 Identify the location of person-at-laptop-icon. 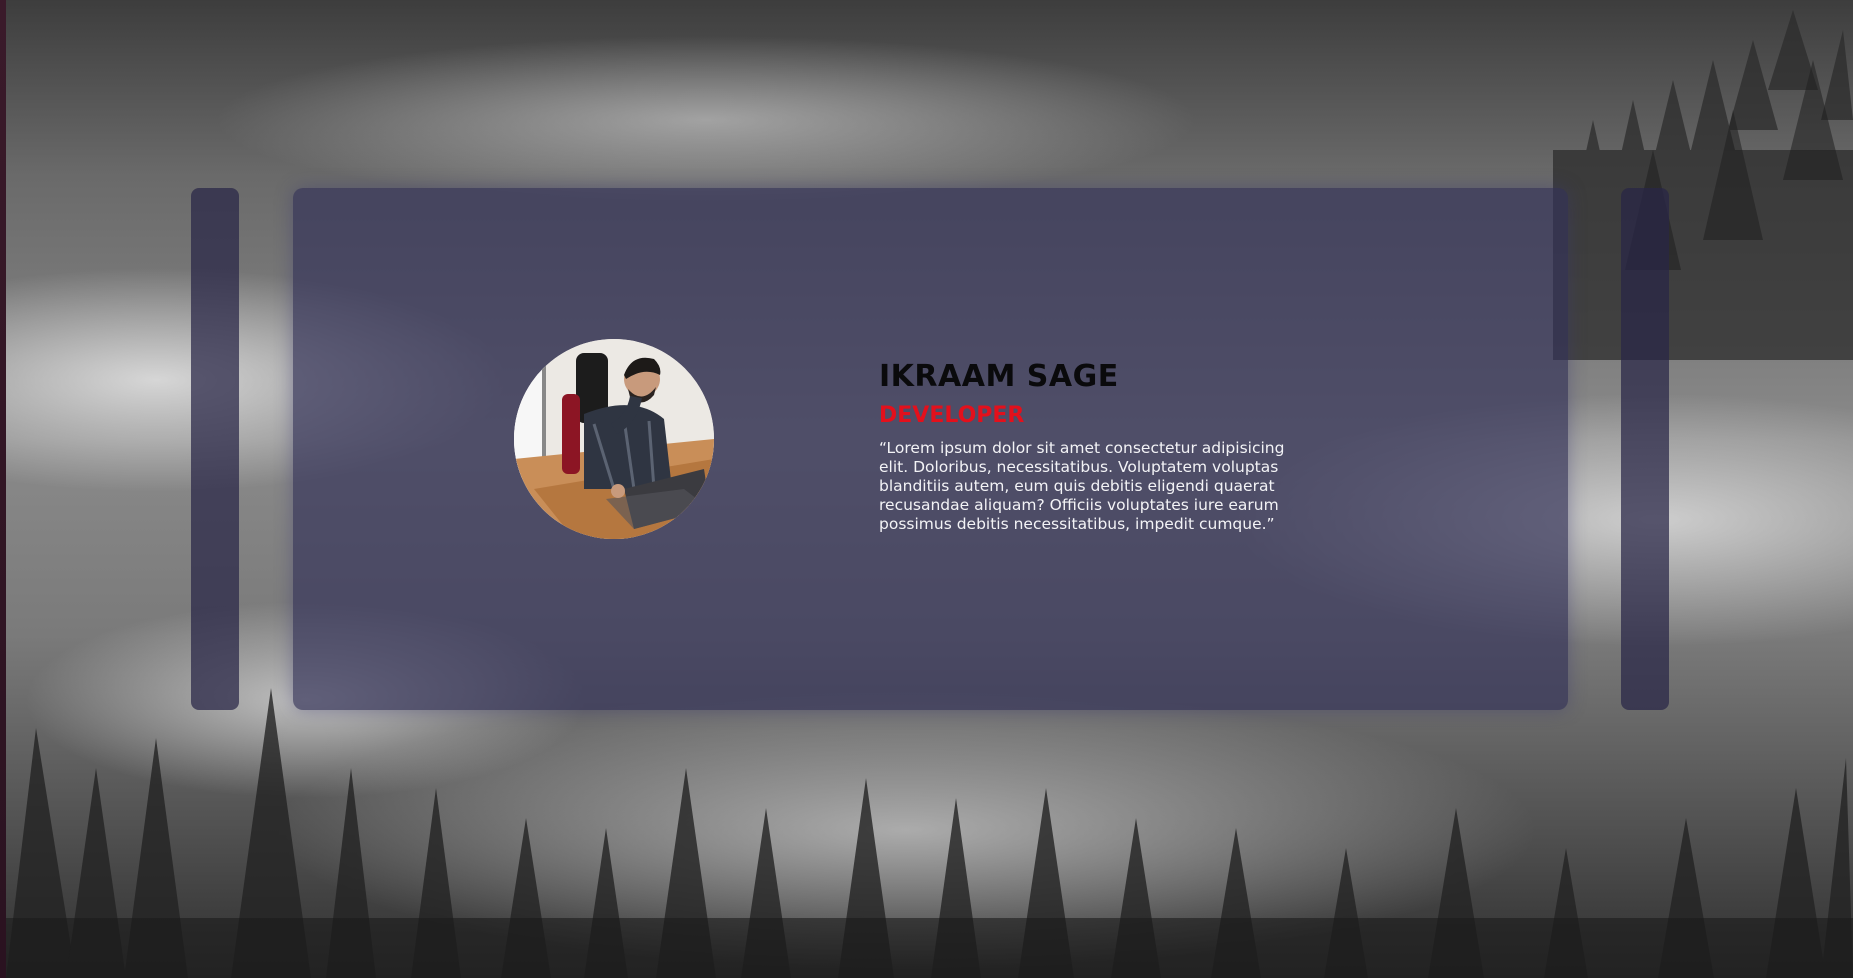
(614, 439).